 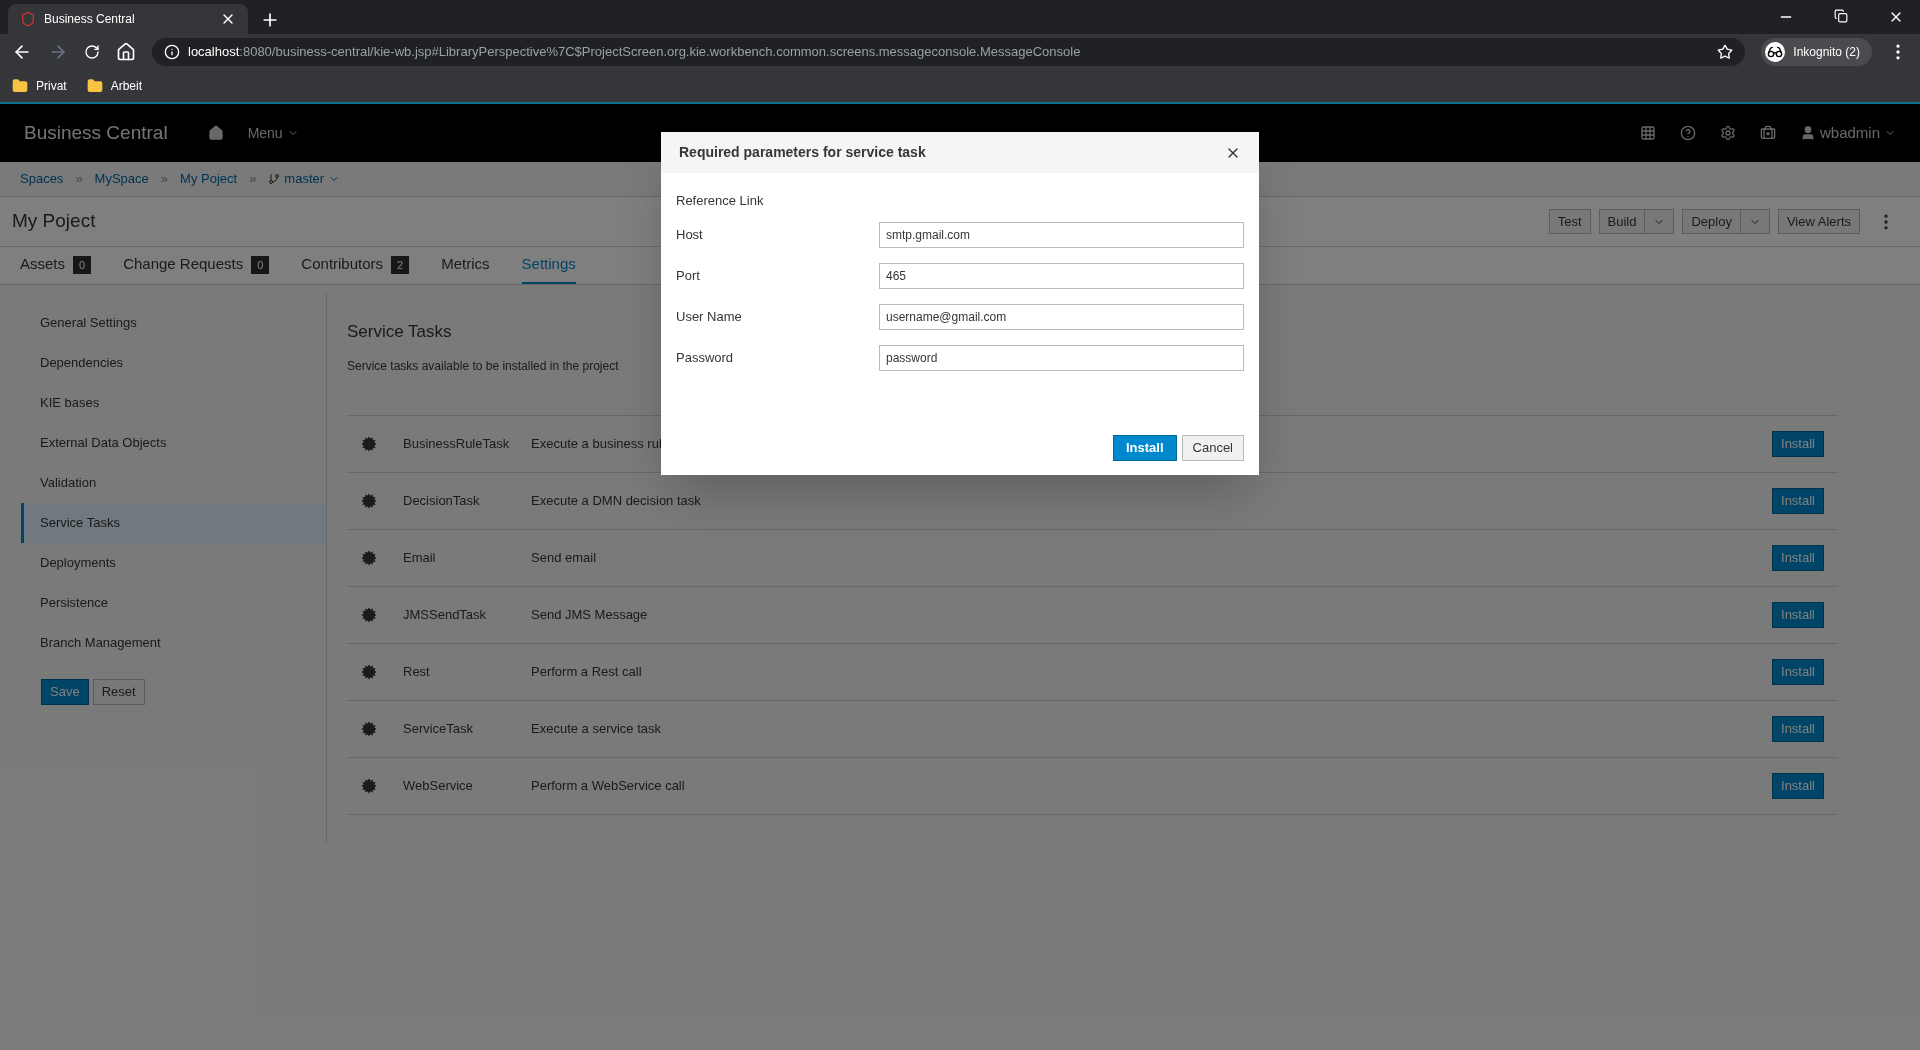 What do you see at coordinates (90, 19) in the screenshot?
I see `tab-title: Business Central` at bounding box center [90, 19].